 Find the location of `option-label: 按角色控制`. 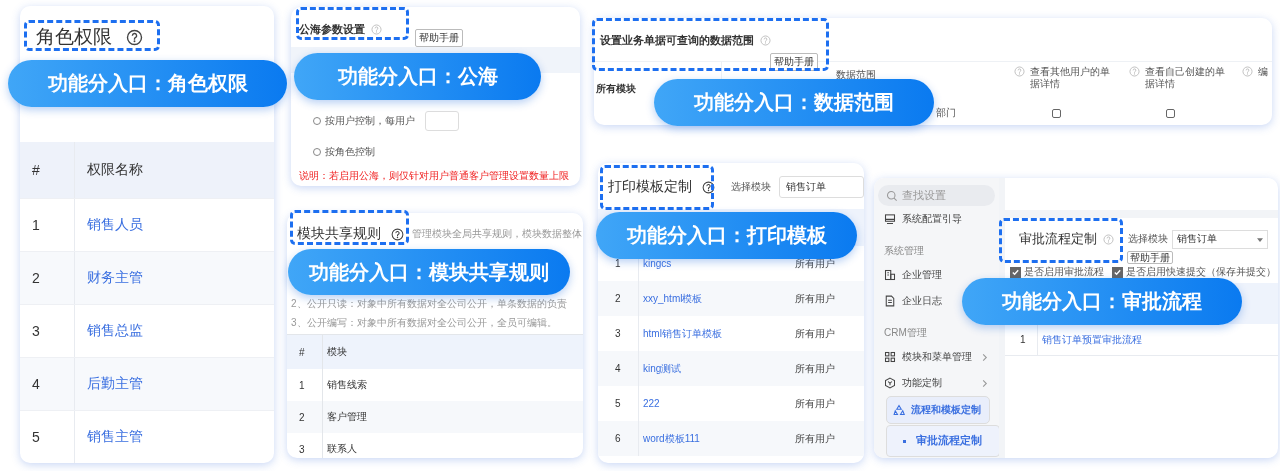

option-label: 按角色控制 is located at coordinates (350, 152).